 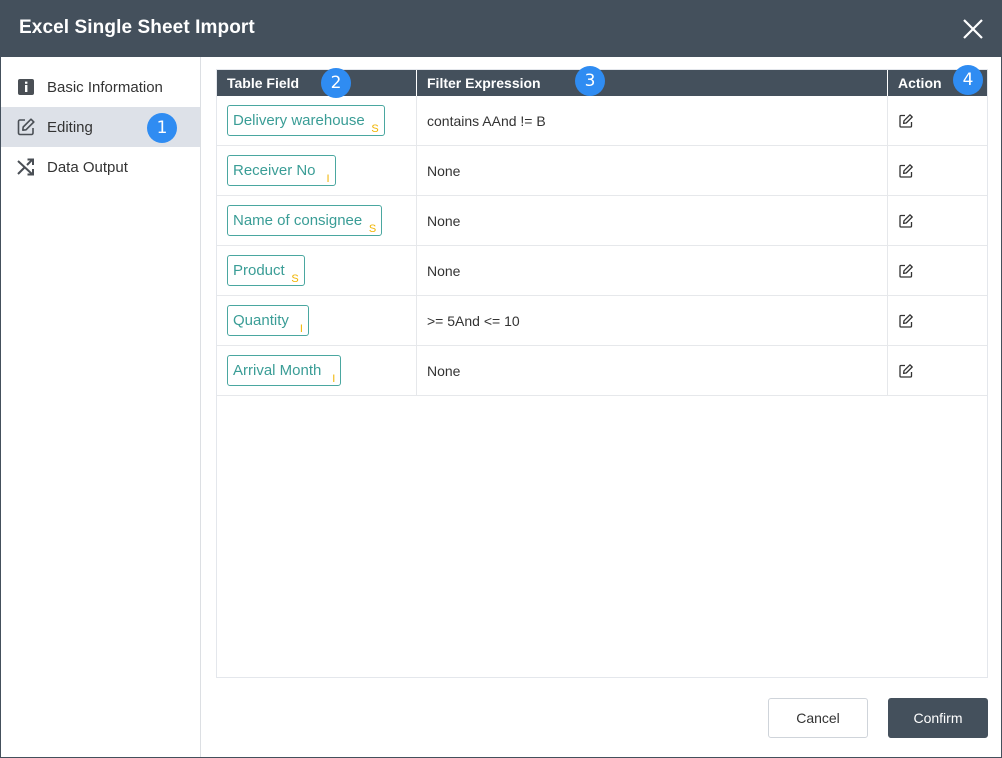 I want to click on sidebar-item-basic-information: Basic Information, so click(x=100, y=87).